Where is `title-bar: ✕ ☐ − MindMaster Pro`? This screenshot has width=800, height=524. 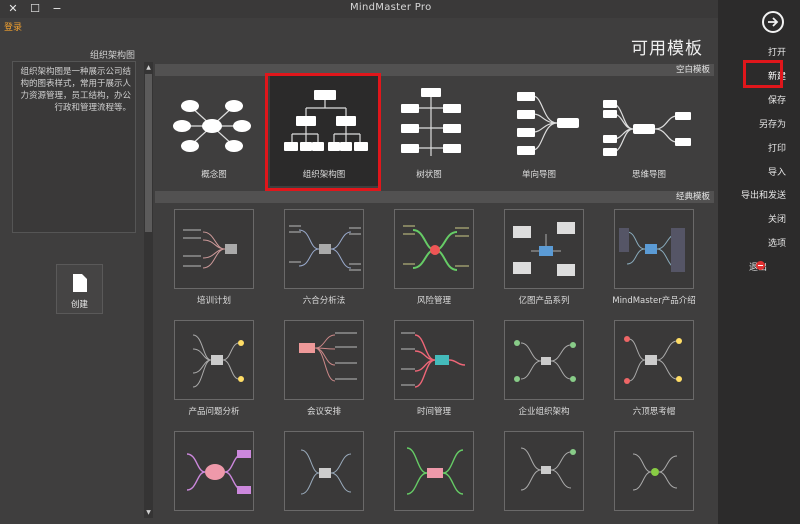
title-bar: ✕ ☐ − MindMaster Pro is located at coordinates (359, 9).